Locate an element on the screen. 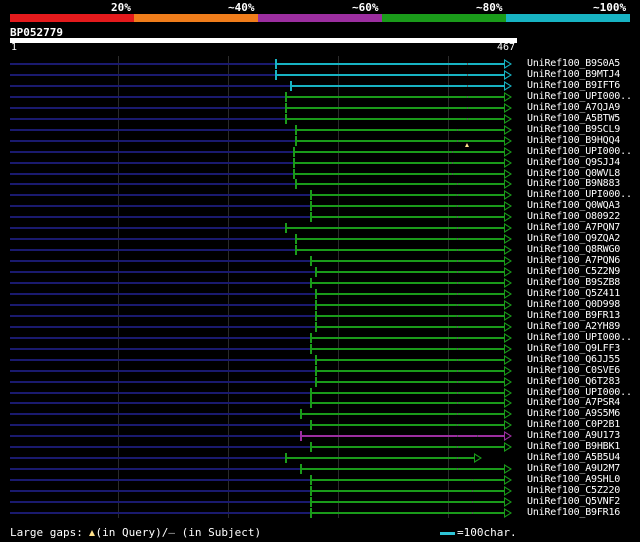 The height and width of the screenshot is (542, 640). hit-name-link: UniRef100_C5Z220 is located at coordinates (573, 490).